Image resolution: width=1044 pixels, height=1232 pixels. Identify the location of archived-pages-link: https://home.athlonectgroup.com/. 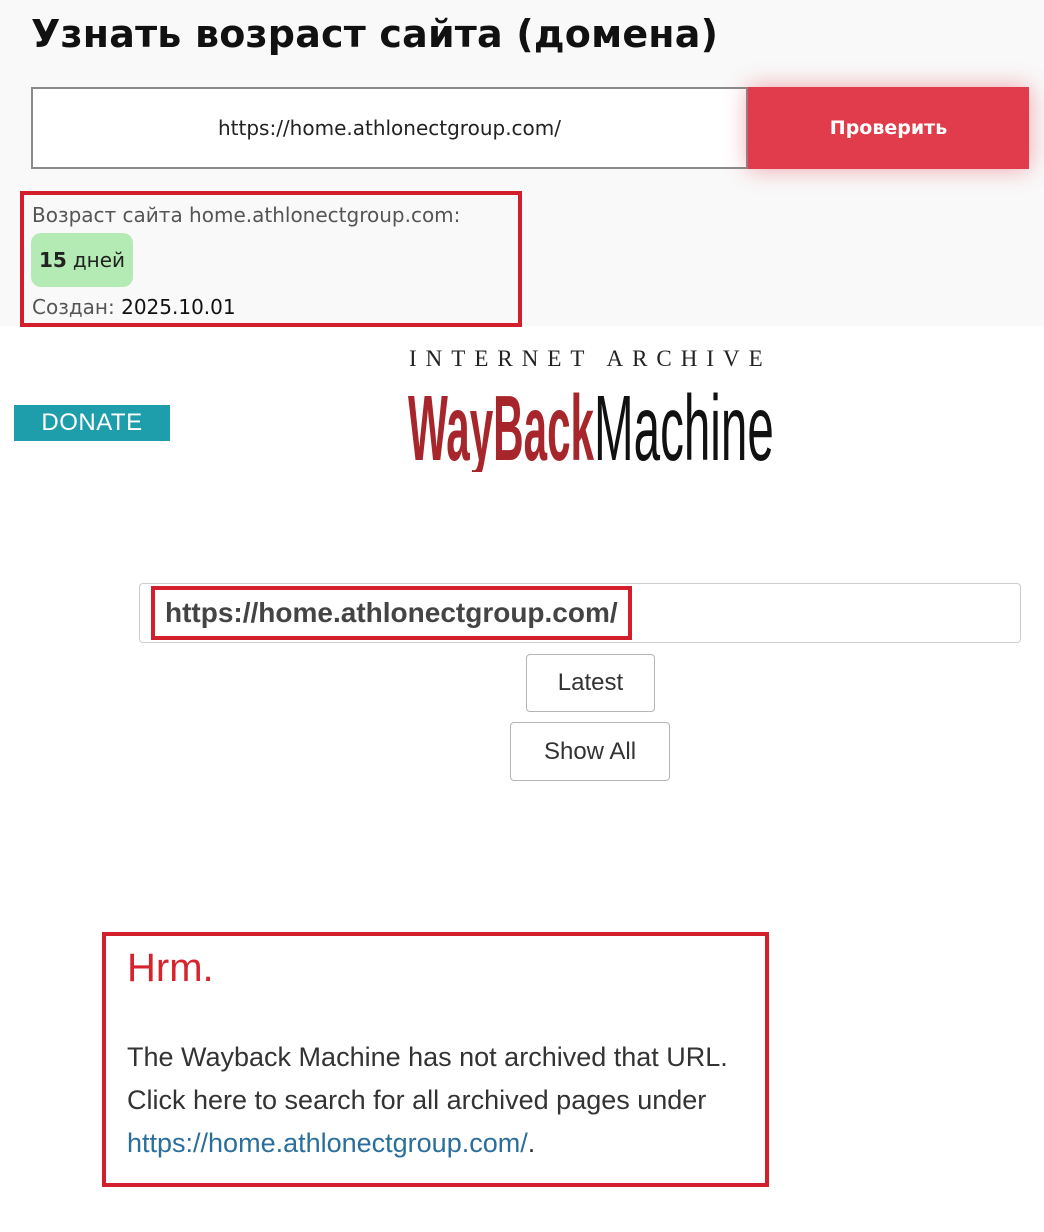
(327, 1143).